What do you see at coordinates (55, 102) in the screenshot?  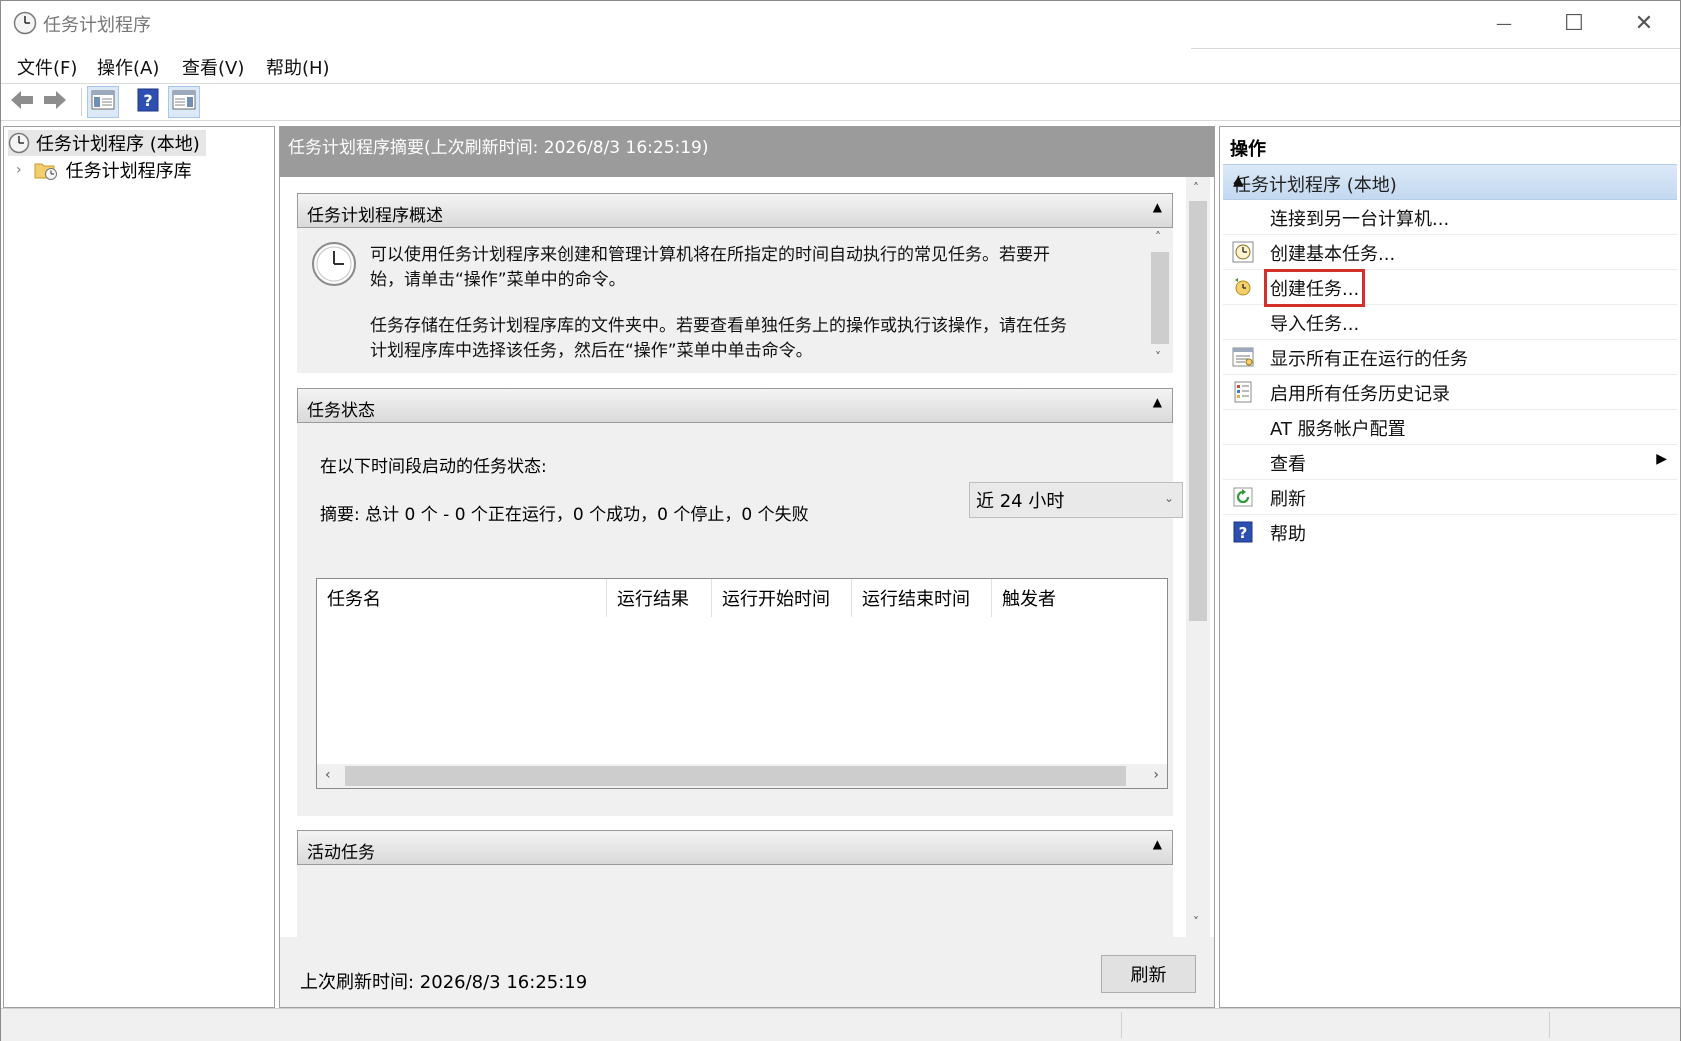 I see `forward-button` at bounding box center [55, 102].